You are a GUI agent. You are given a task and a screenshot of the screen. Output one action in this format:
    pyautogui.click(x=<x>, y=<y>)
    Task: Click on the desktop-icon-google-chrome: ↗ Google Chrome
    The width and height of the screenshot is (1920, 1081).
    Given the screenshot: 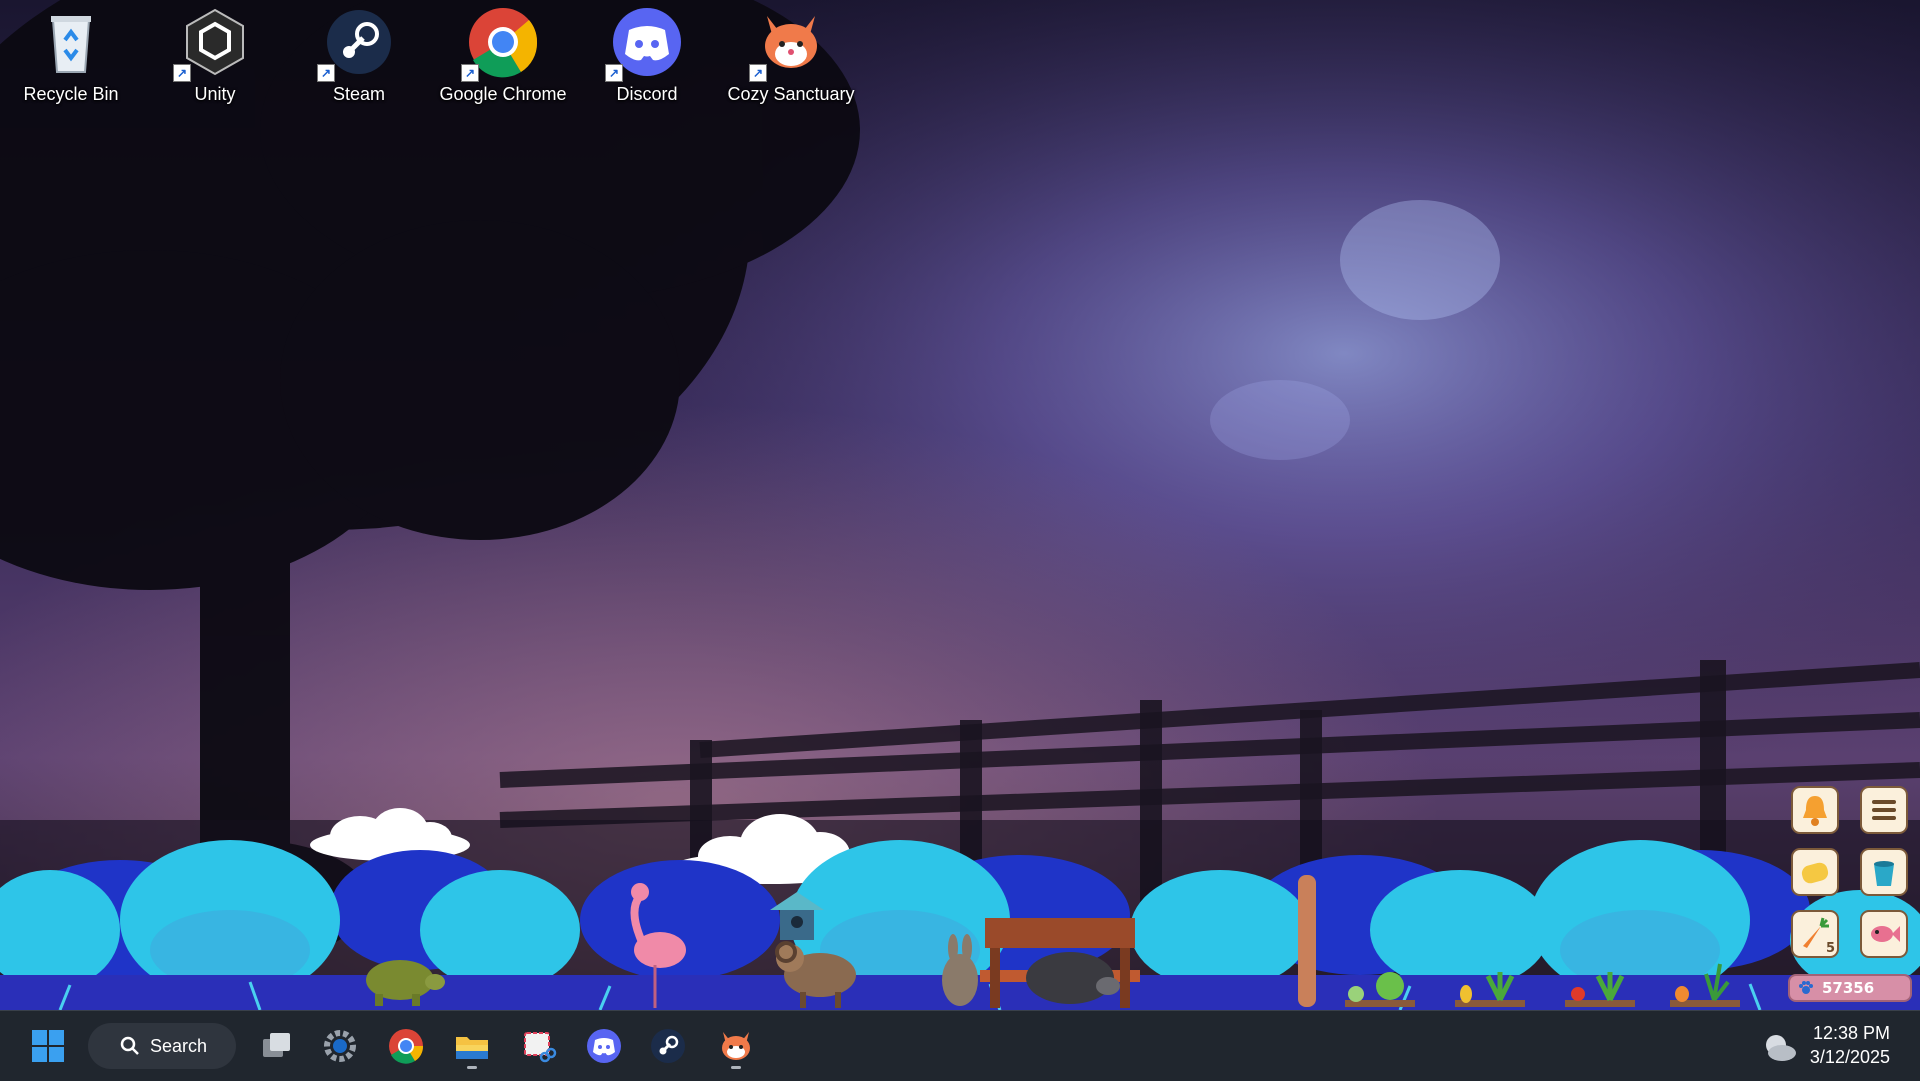 What is the action you would take?
    pyautogui.click(x=503, y=59)
    